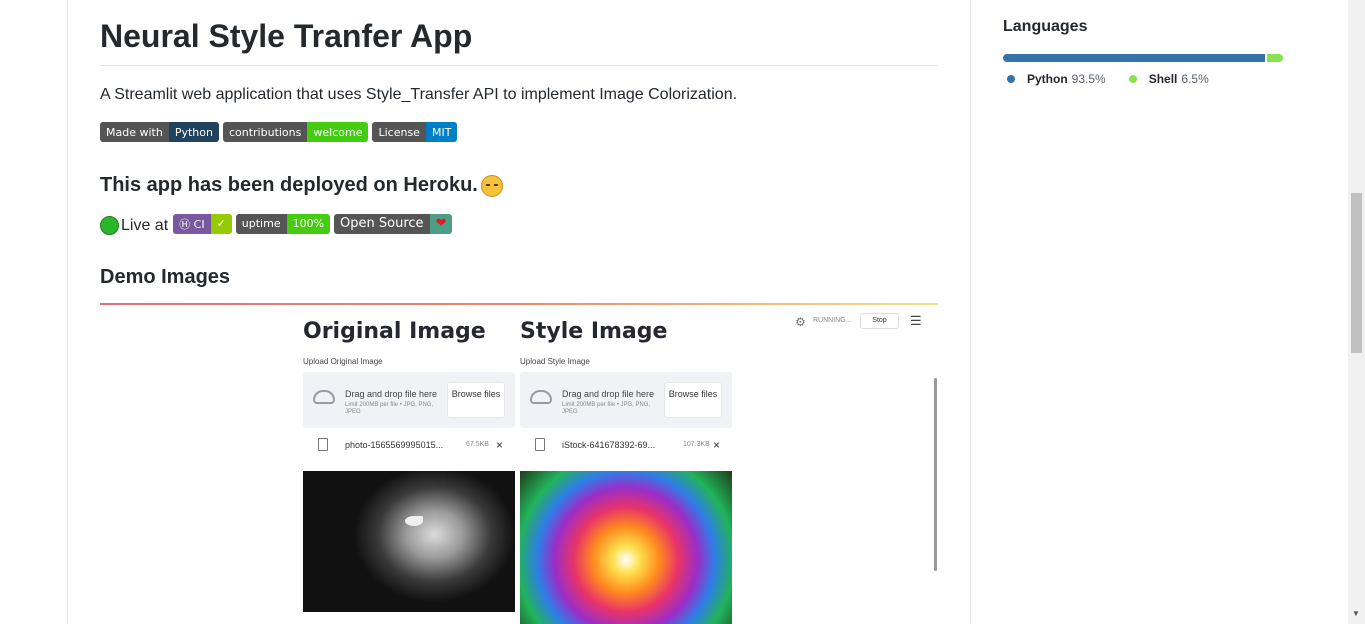 Image resolution: width=1365 pixels, height=624 pixels. What do you see at coordinates (491, 185) in the screenshot?
I see `relieved-face-emoji-icon` at bounding box center [491, 185].